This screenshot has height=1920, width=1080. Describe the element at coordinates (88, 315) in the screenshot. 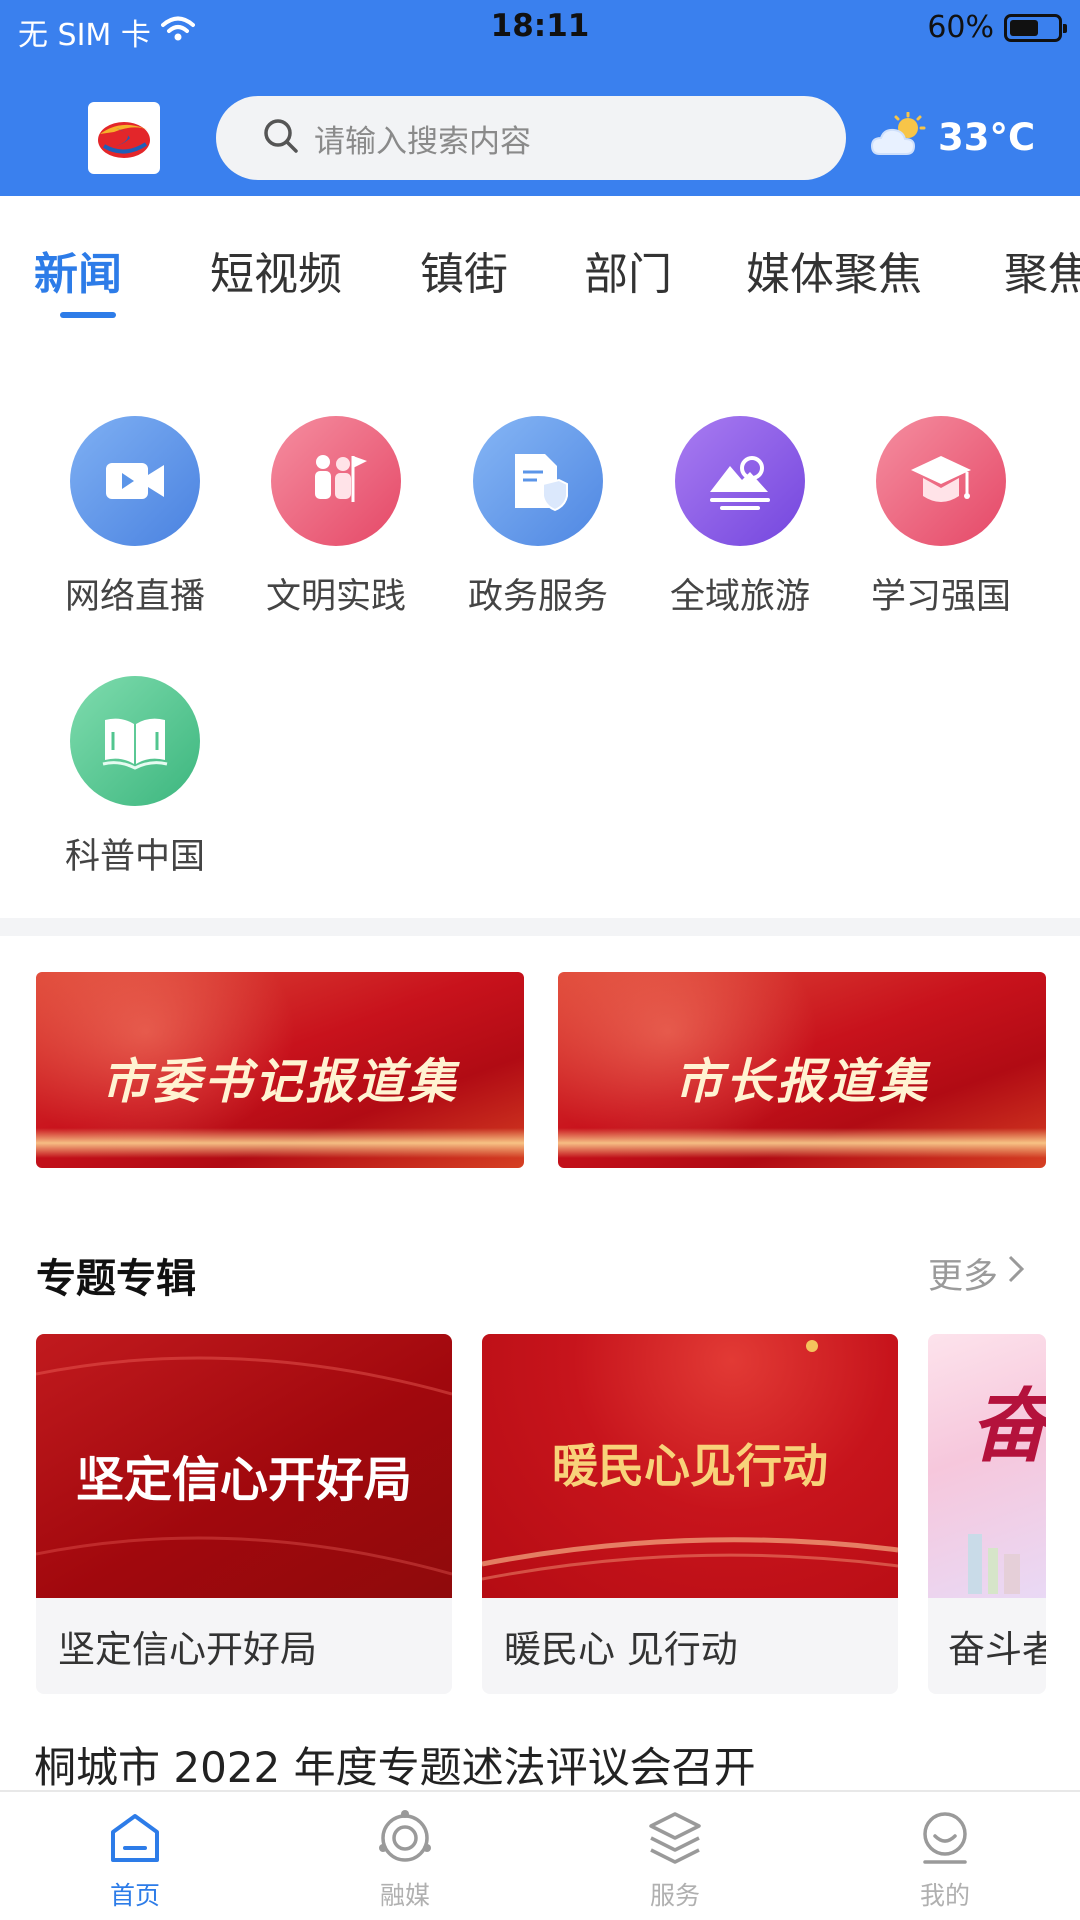

I see `active-tab-indicator` at that location.